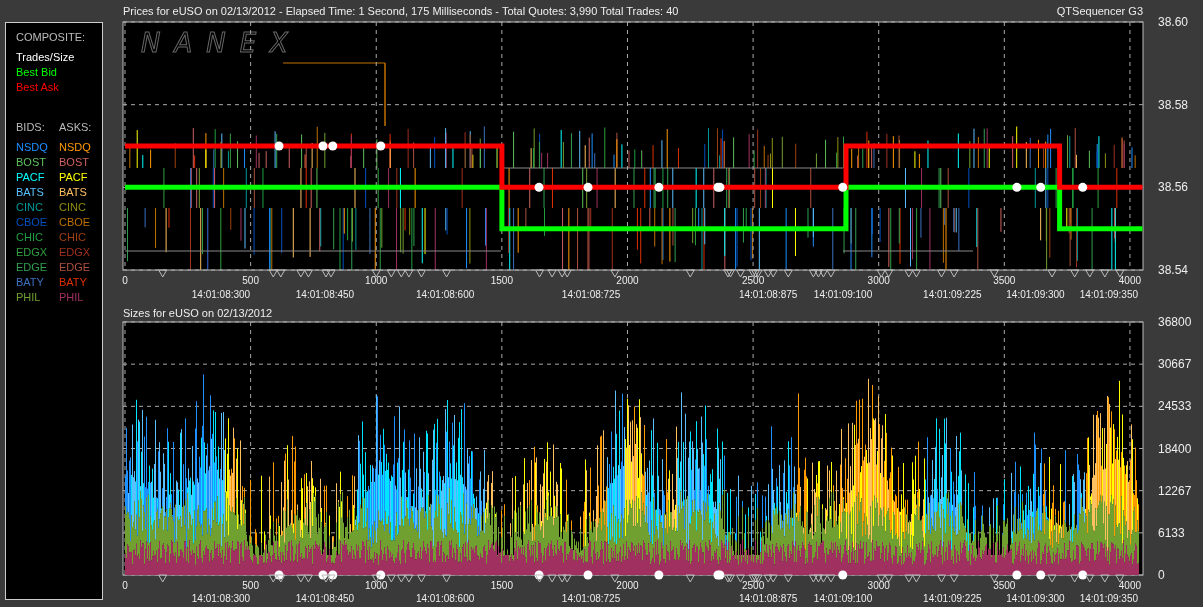  What do you see at coordinates (401, 11) in the screenshot?
I see `chart-title: Prices for eUSO on 02/13/2012 - Elapsed Time: 1 Second, 175 Milliseconds - Total Quotes: 3,990 Total Trades: 40` at bounding box center [401, 11].